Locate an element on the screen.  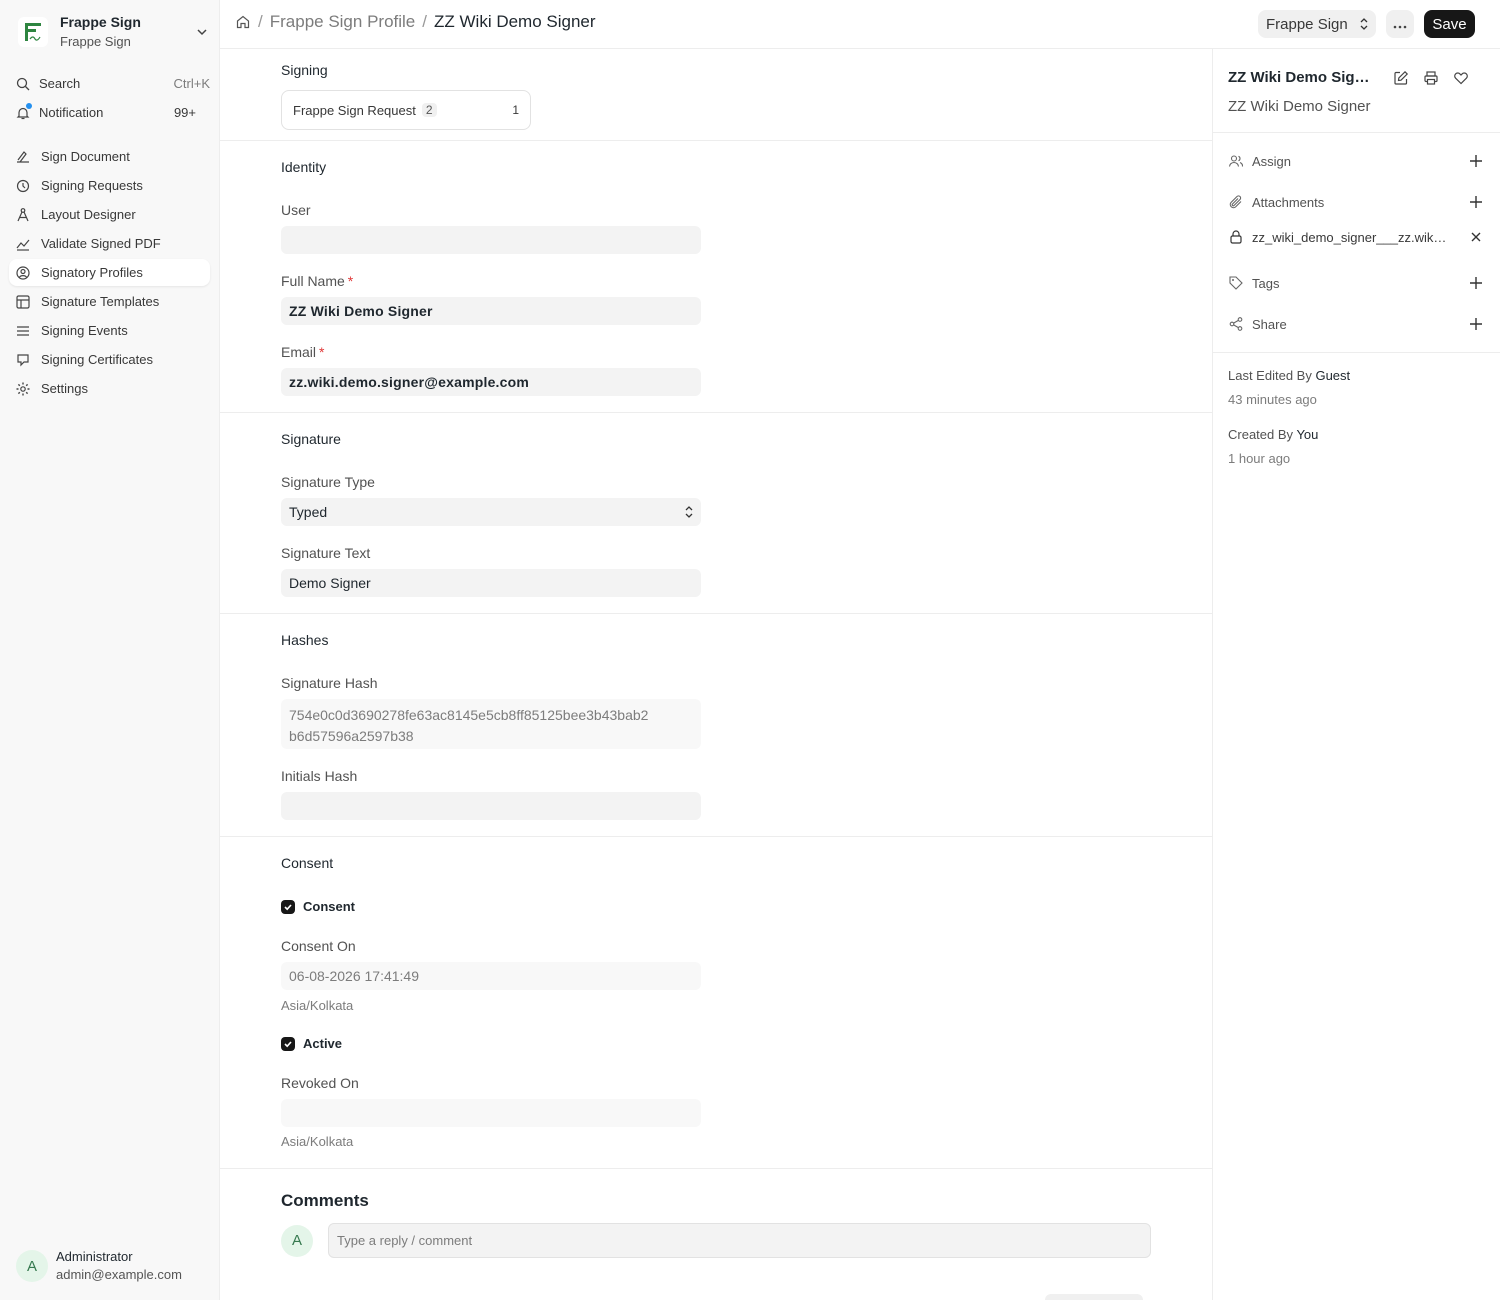
linked-doc-card: Frappe Sign Request 2 1 is located at coordinates (406, 110).